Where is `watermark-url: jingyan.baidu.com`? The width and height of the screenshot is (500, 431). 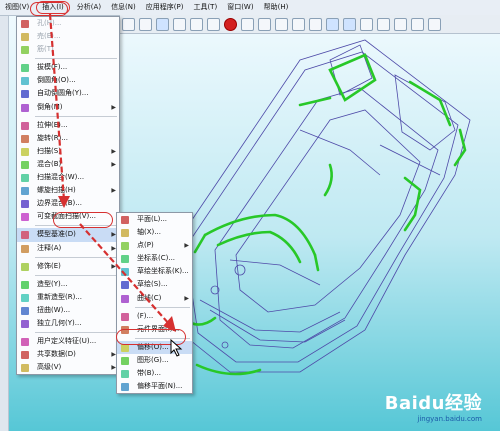
watermark-url: jingyan.baidu.com is located at coordinates (449, 419).